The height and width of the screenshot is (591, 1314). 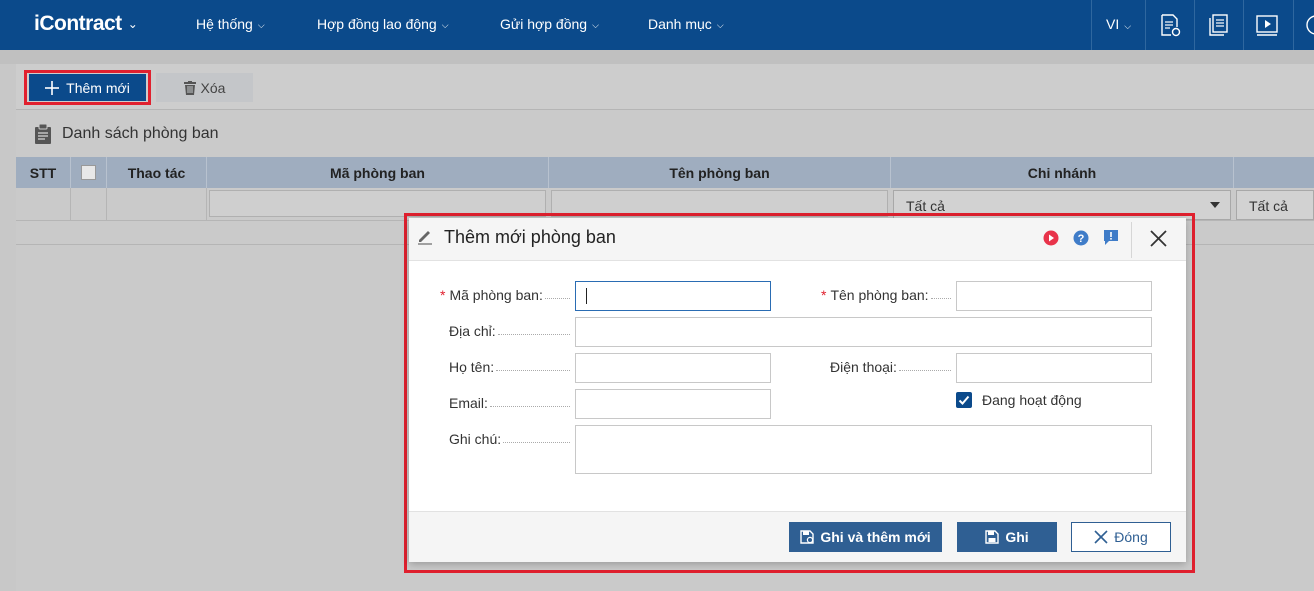 I want to click on help-circle-icon, so click(x=1309, y=25).